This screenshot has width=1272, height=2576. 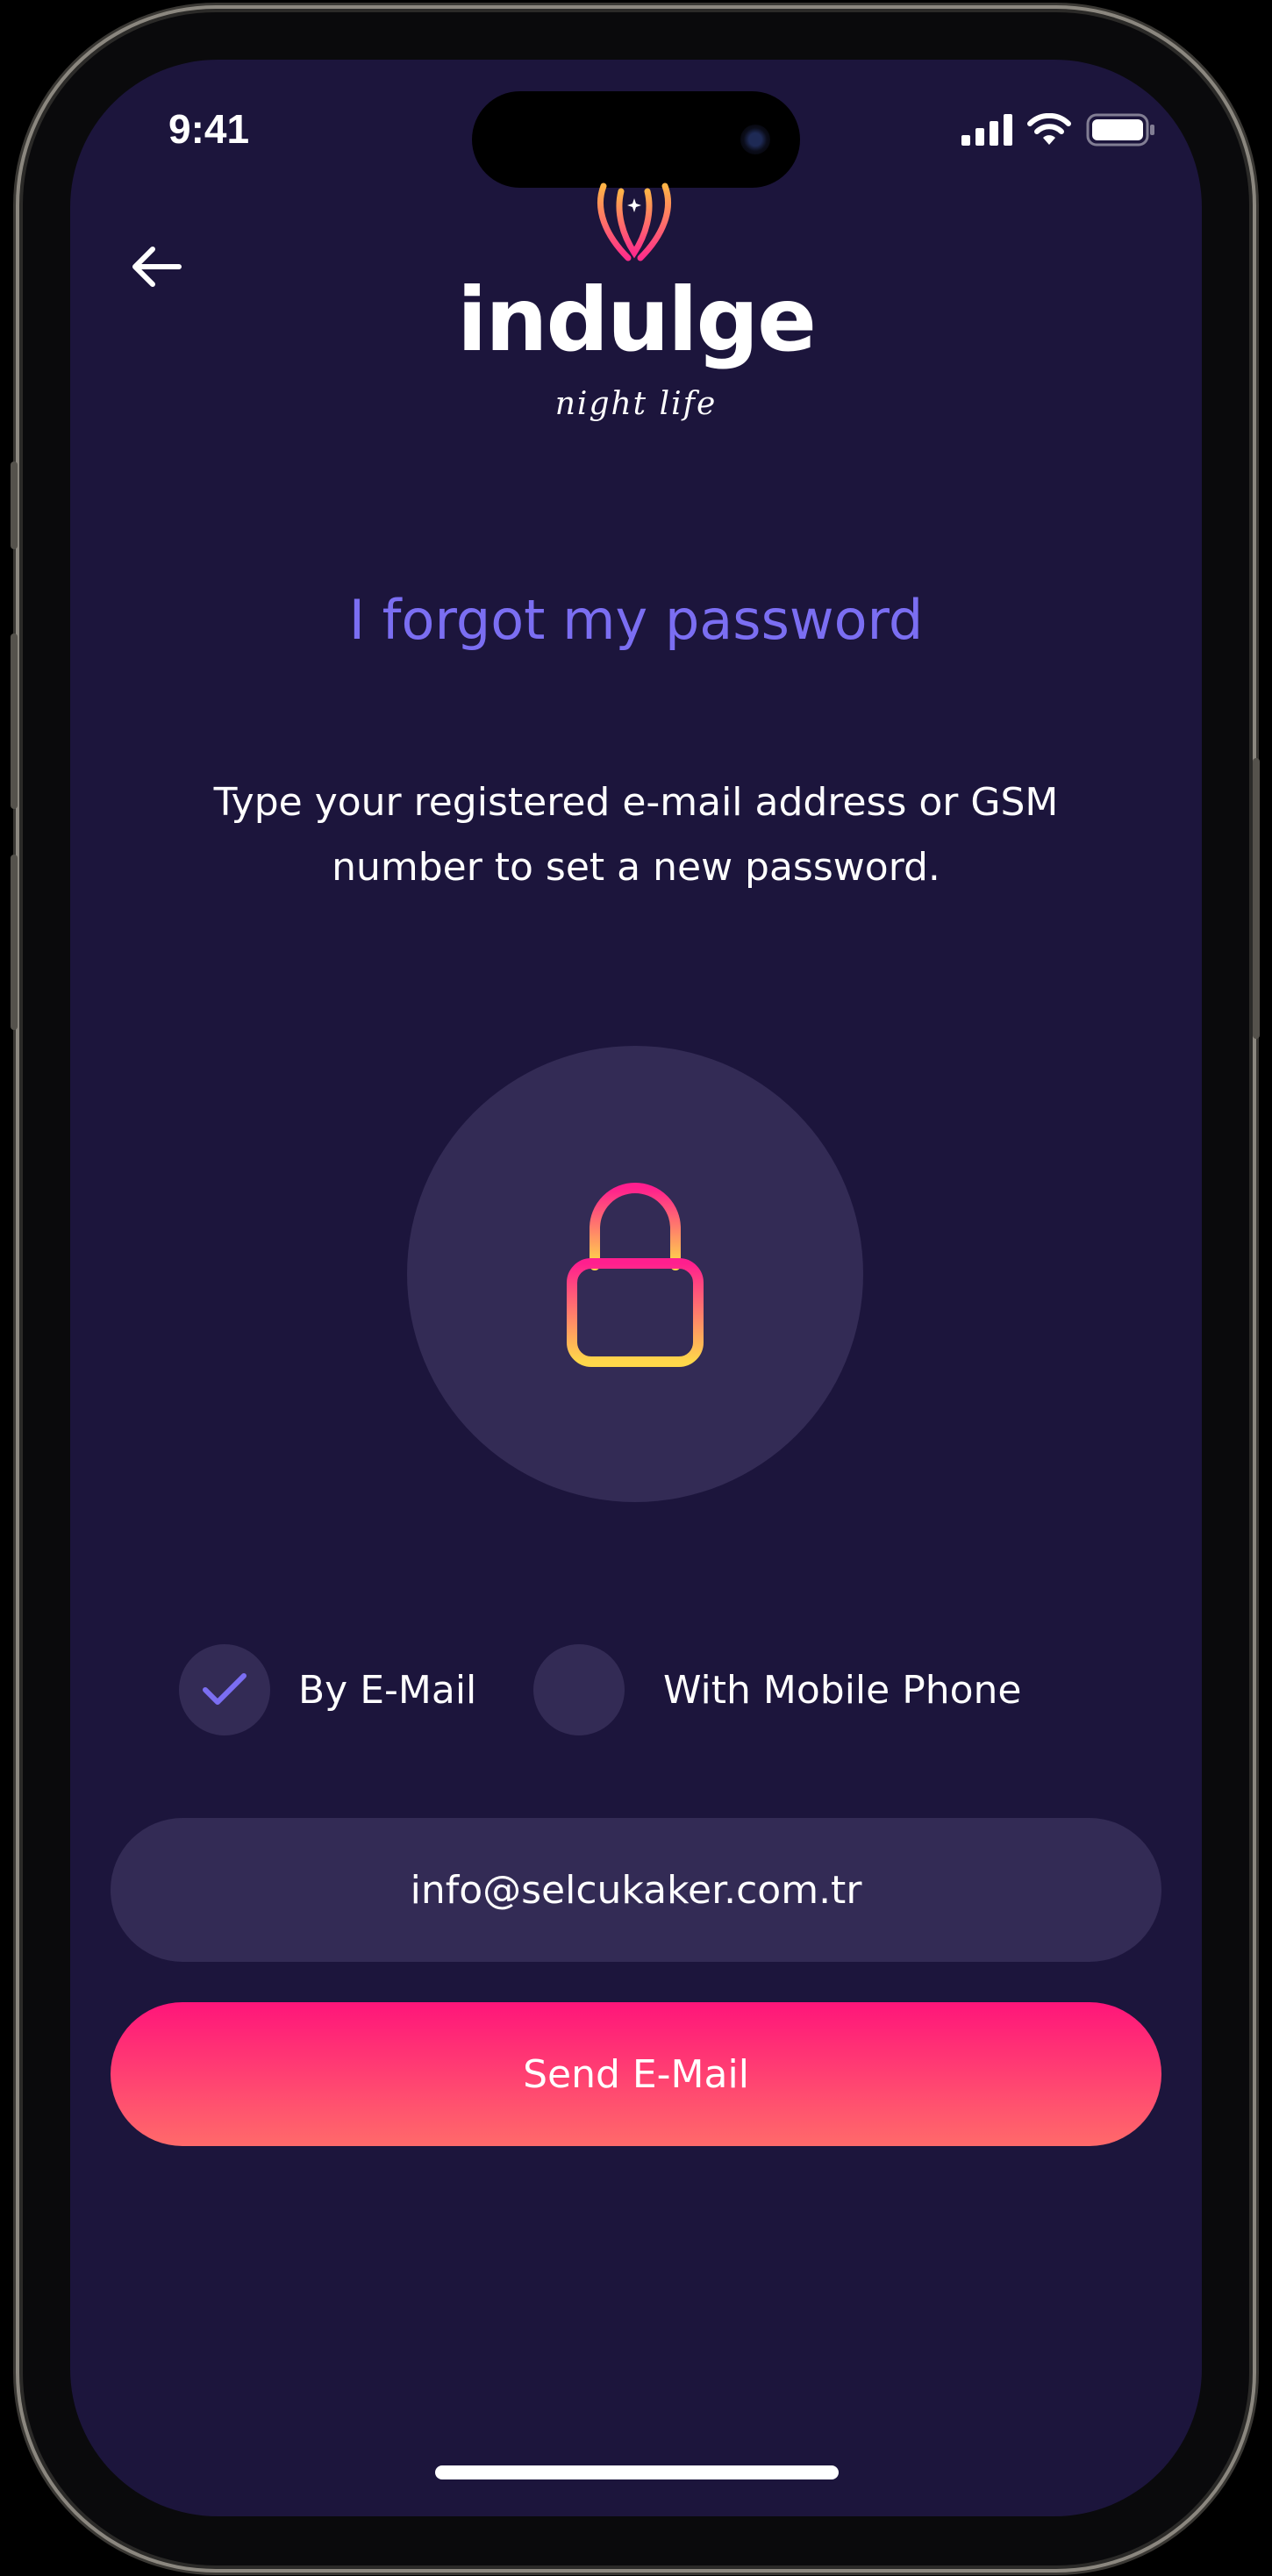 What do you see at coordinates (1256, 898) in the screenshot?
I see `power-button` at bounding box center [1256, 898].